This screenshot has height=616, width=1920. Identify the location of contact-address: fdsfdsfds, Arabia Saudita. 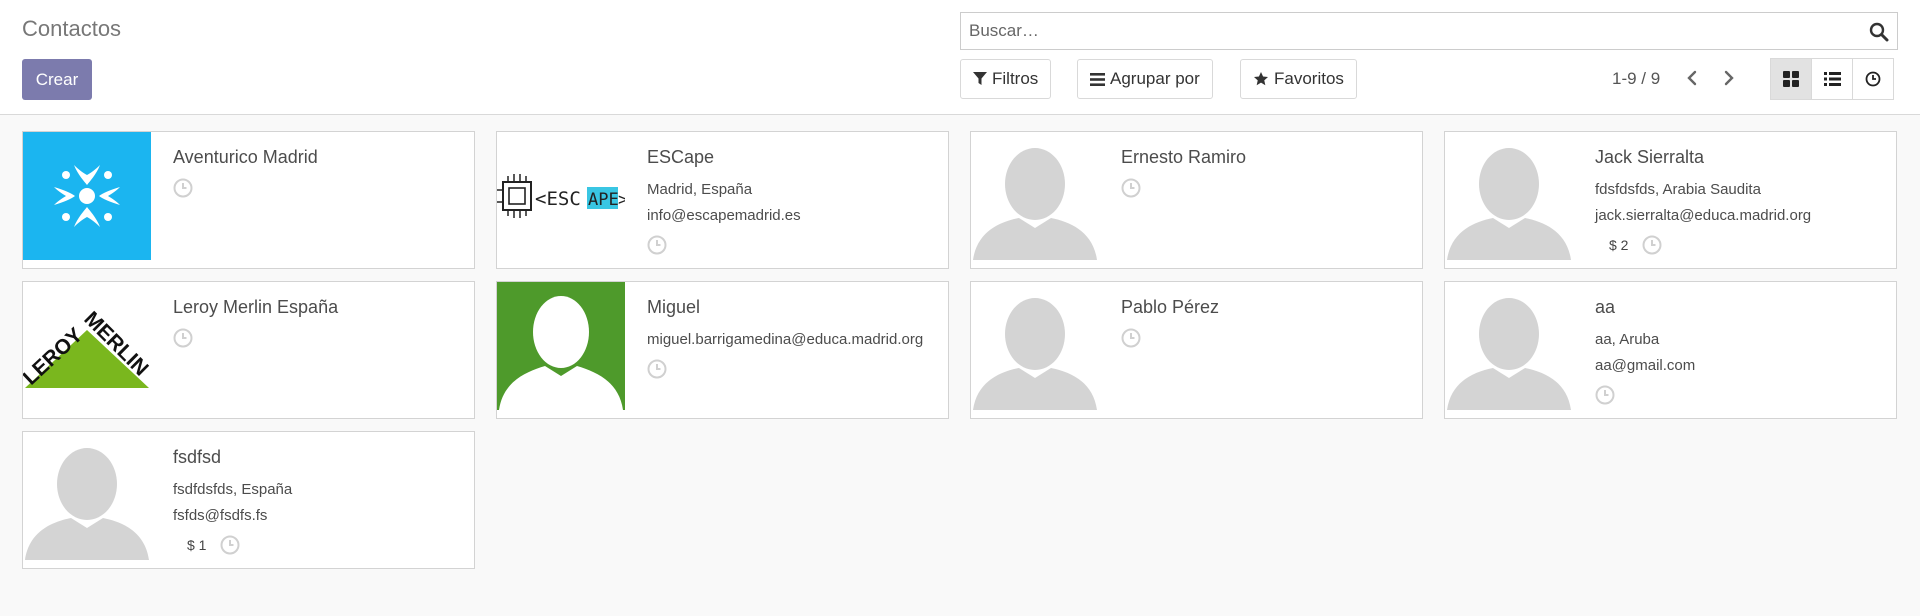
(1678, 189).